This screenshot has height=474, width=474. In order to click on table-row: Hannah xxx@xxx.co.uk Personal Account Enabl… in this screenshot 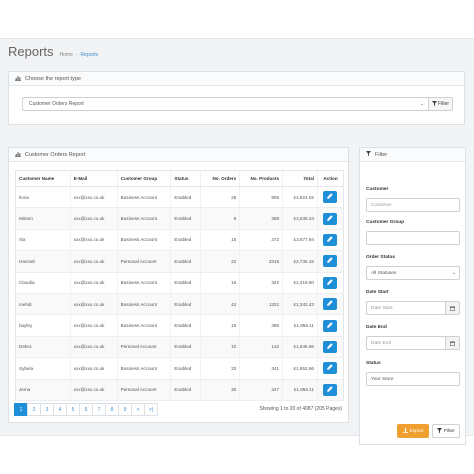, I will do `click(180, 261)`.